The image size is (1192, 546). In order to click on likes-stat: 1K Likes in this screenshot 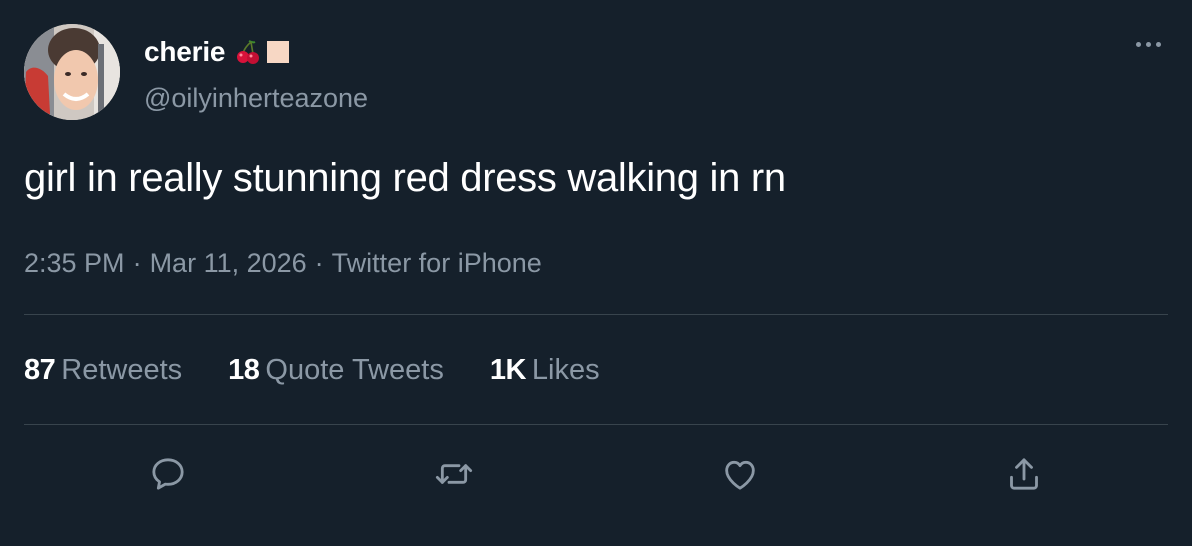, I will do `click(545, 370)`.